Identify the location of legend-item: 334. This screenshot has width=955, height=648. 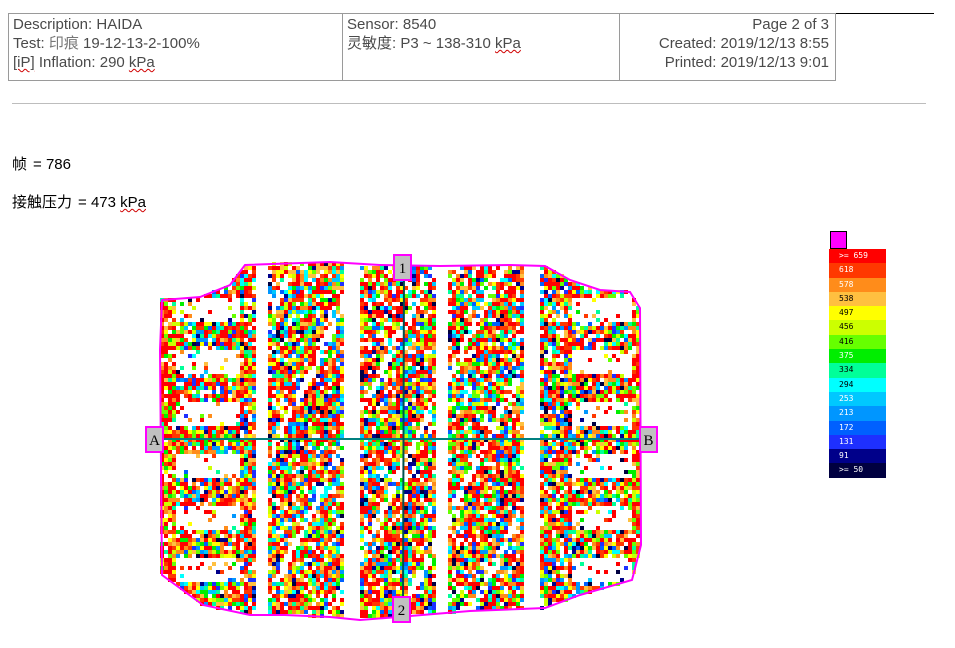
(857, 370).